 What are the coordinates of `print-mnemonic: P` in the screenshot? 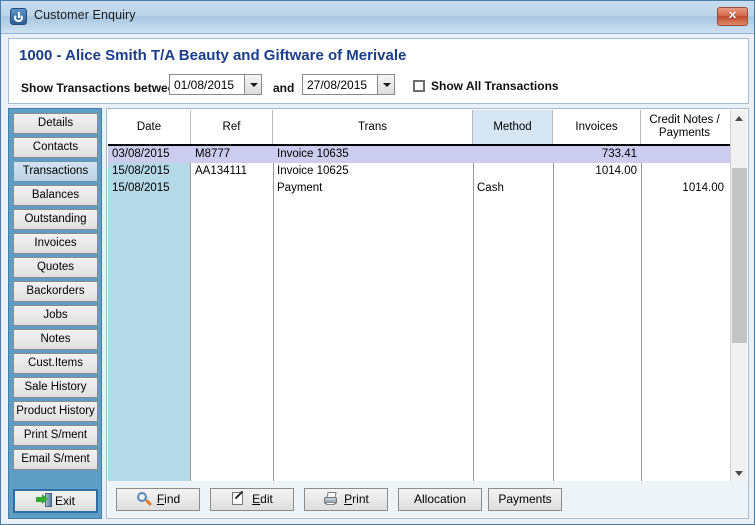 It's located at (348, 499).